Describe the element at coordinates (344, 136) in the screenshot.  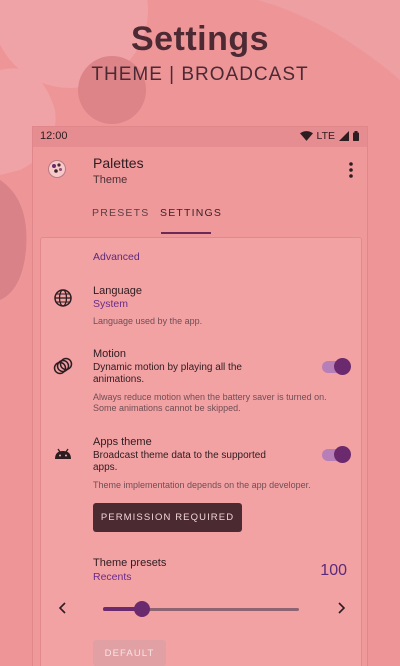
I see `signal-icon` at that location.